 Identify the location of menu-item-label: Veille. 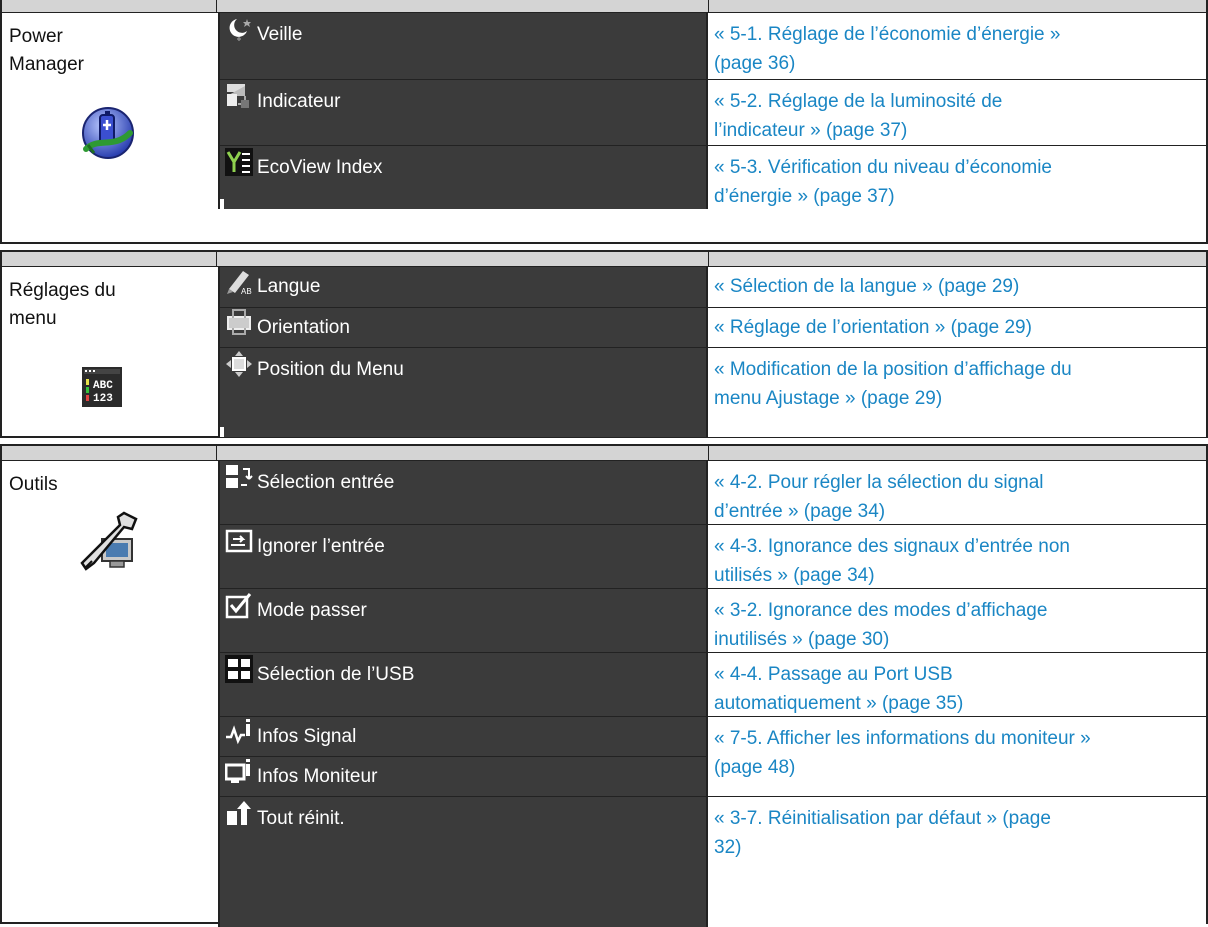
(280, 34).